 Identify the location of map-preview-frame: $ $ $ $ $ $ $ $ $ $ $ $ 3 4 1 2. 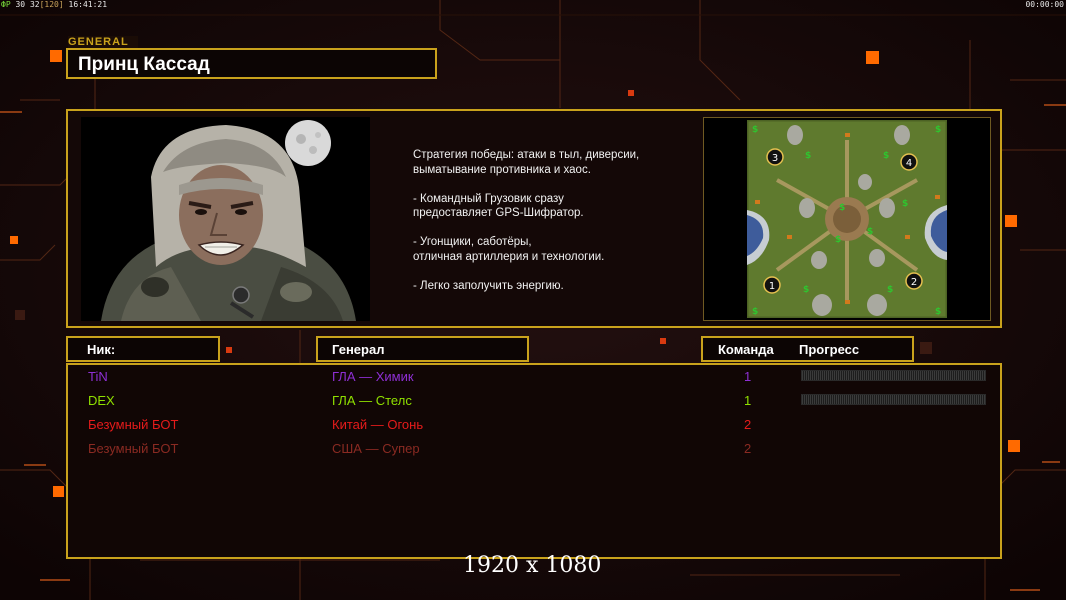
(847, 219).